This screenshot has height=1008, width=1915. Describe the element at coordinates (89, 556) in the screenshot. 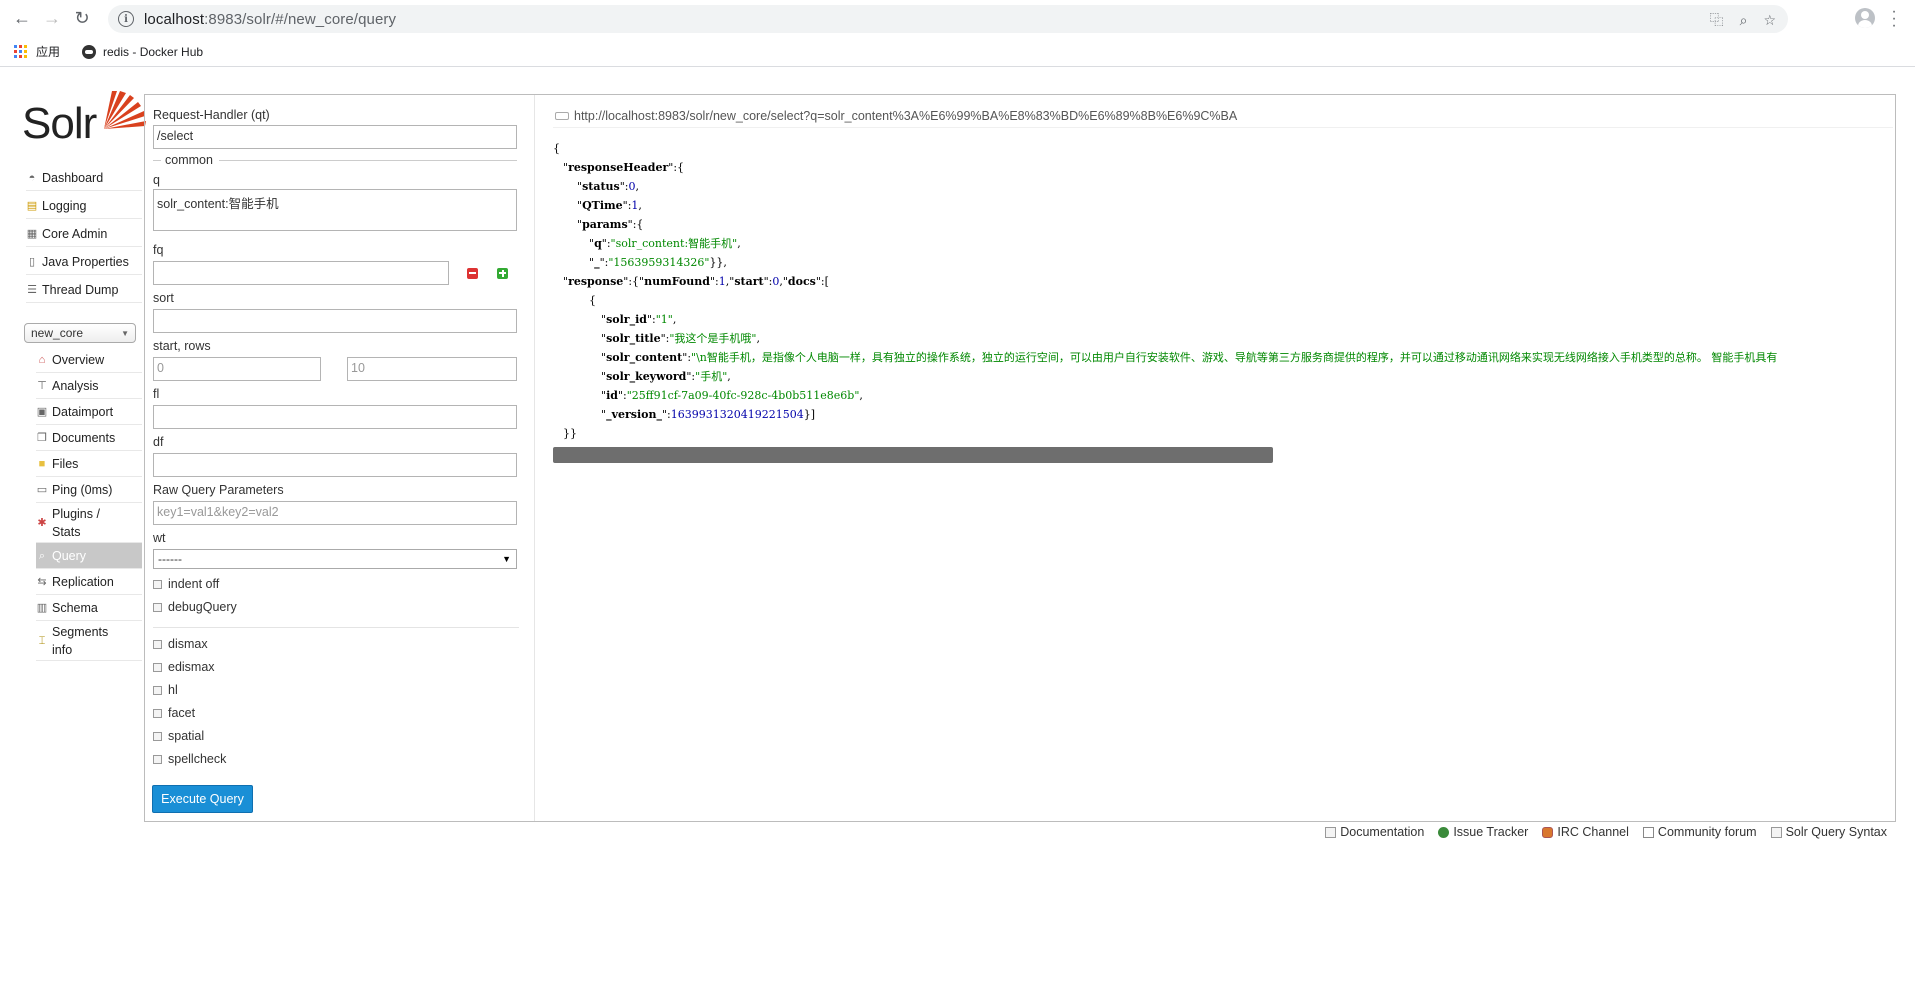

I see `core-item-query: ⌕ Query` at that location.